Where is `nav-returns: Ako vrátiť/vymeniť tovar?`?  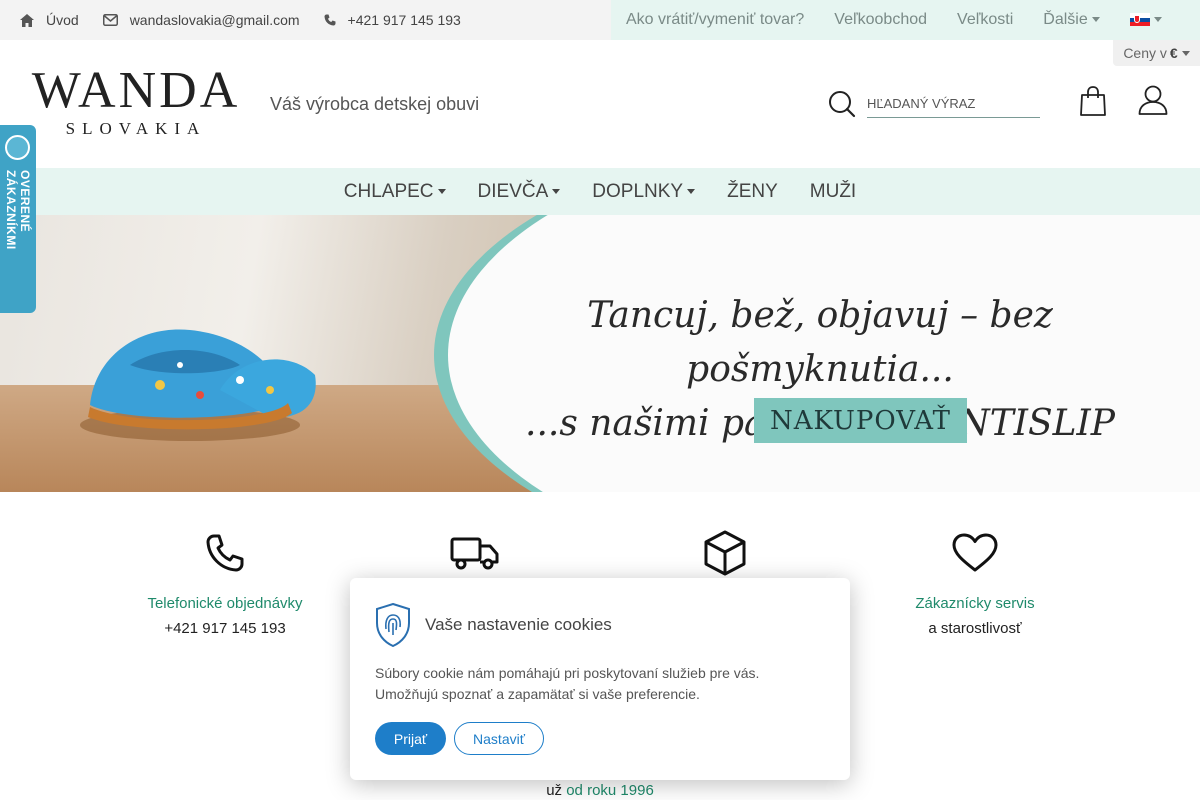 nav-returns: Ako vrátiť/vymeniť tovar? is located at coordinates (715, 20).